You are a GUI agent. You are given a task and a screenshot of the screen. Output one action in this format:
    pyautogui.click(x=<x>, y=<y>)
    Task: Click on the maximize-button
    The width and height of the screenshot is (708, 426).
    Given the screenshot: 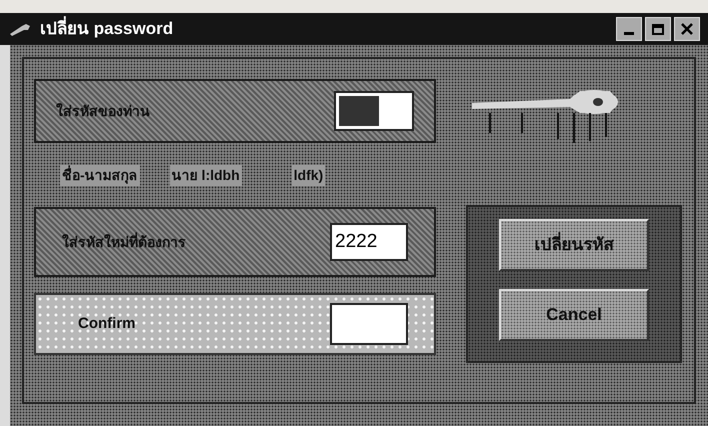 What is the action you would take?
    pyautogui.click(x=658, y=29)
    